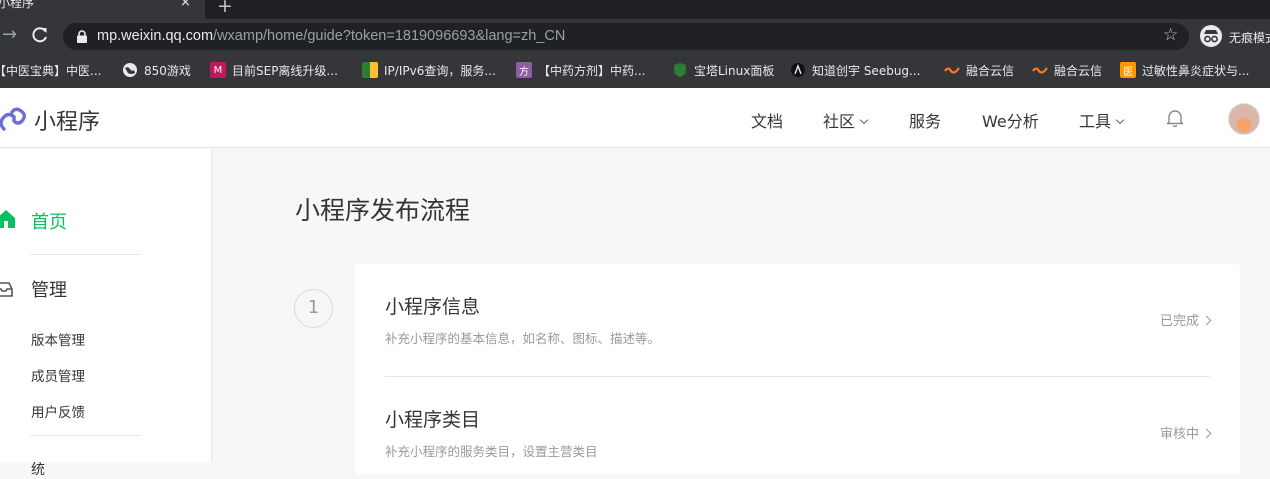 This screenshot has width=1270, height=479. Describe the element at coordinates (433, 420) in the screenshot. I see `step-title: 小程序类目` at that location.